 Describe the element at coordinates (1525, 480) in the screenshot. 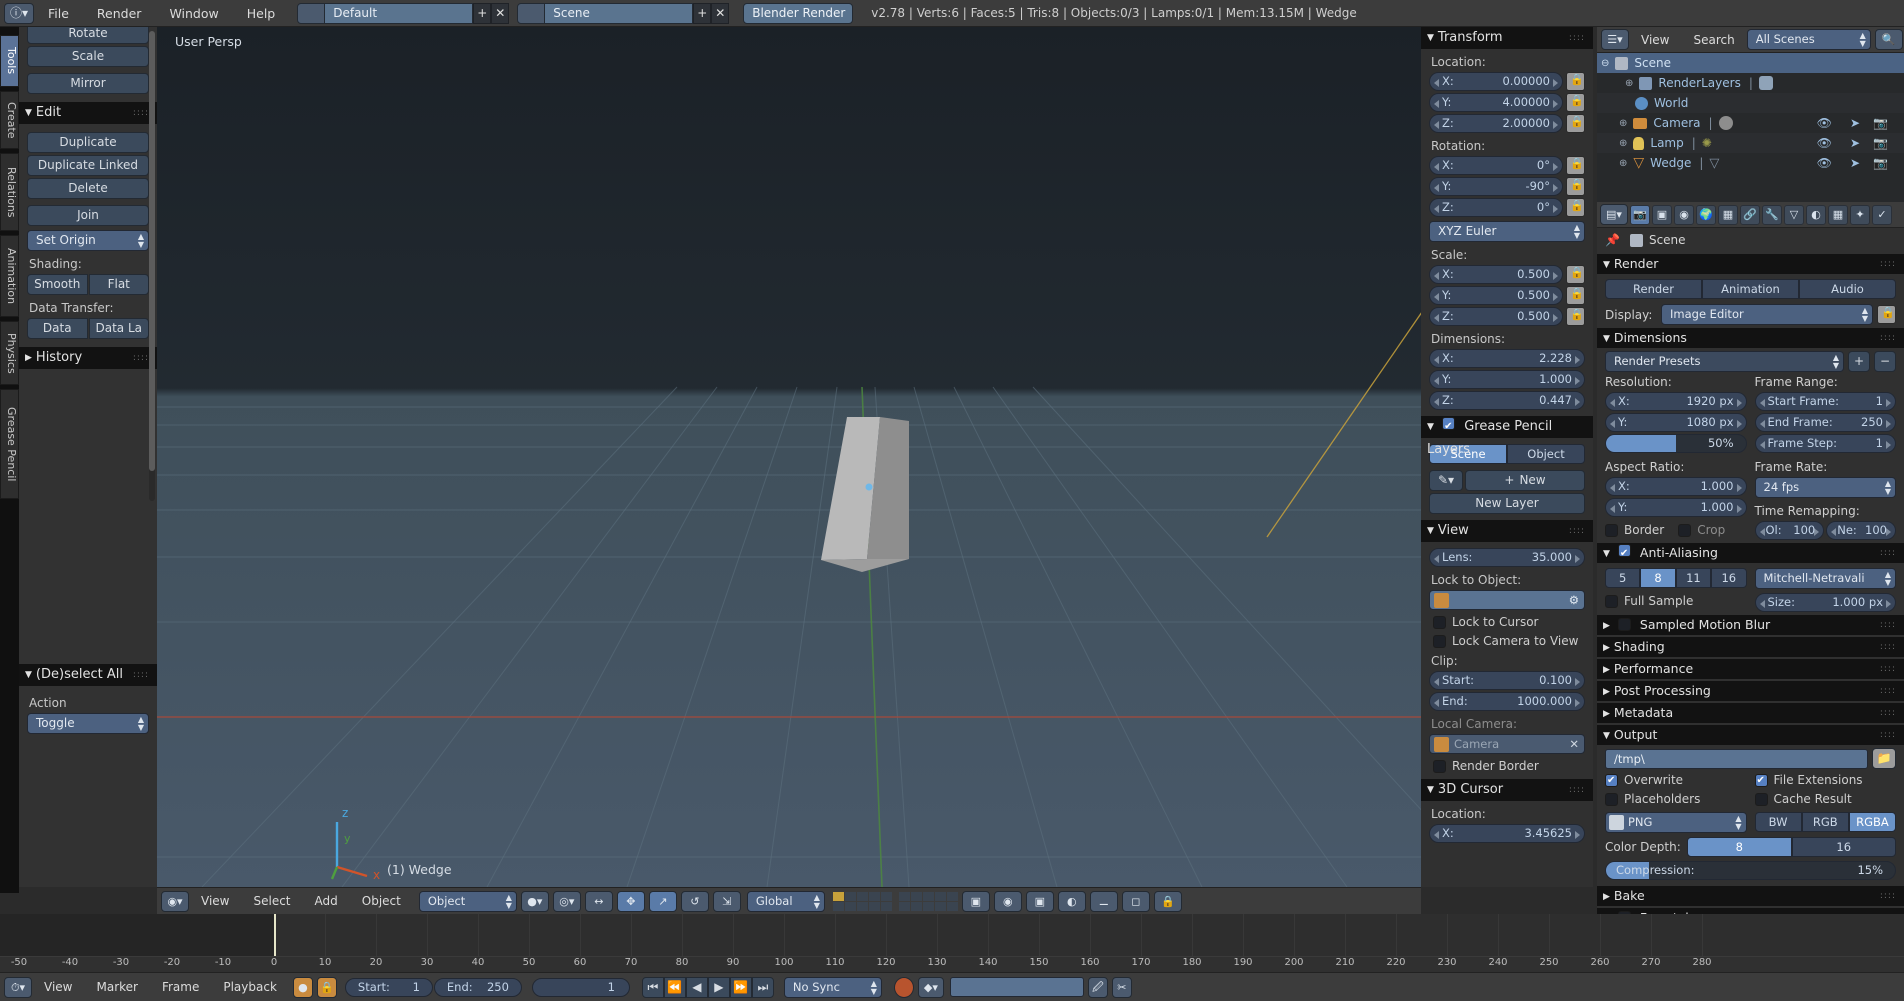

I see `gp-new-button: + New` at that location.